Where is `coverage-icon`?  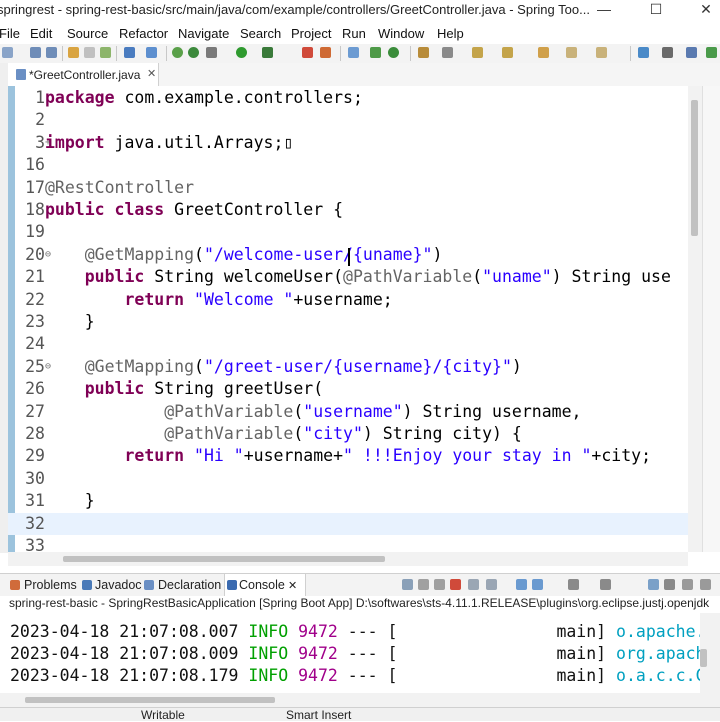
coverage-icon is located at coordinates (267, 52).